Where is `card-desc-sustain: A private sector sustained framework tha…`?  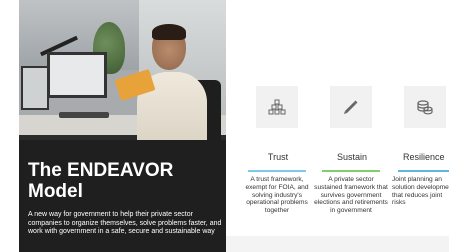
card-desc-sustain: A private sector sustained framework tha… is located at coordinates (351, 195).